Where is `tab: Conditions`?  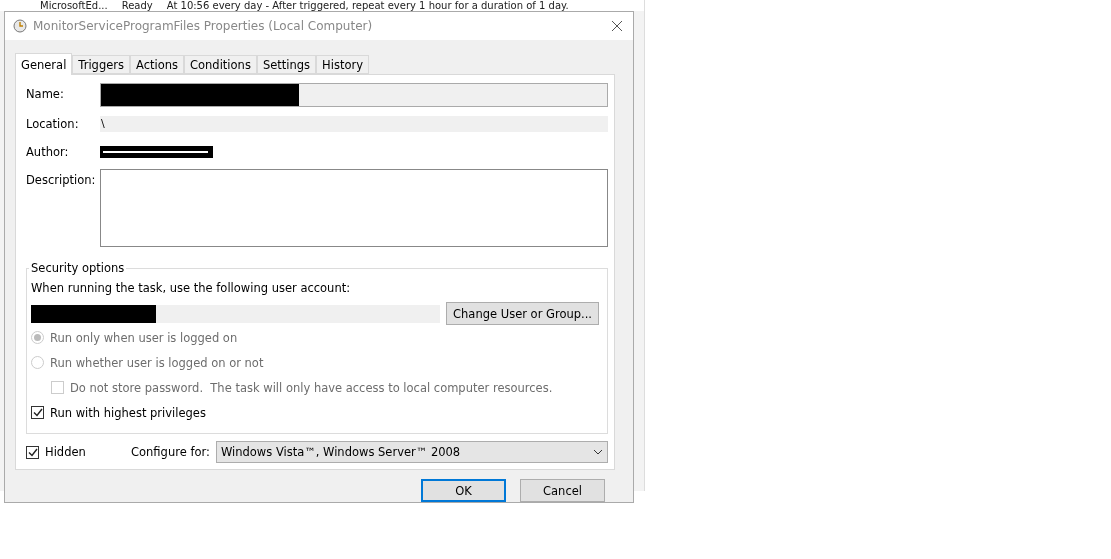
tab: Conditions is located at coordinates (220, 64).